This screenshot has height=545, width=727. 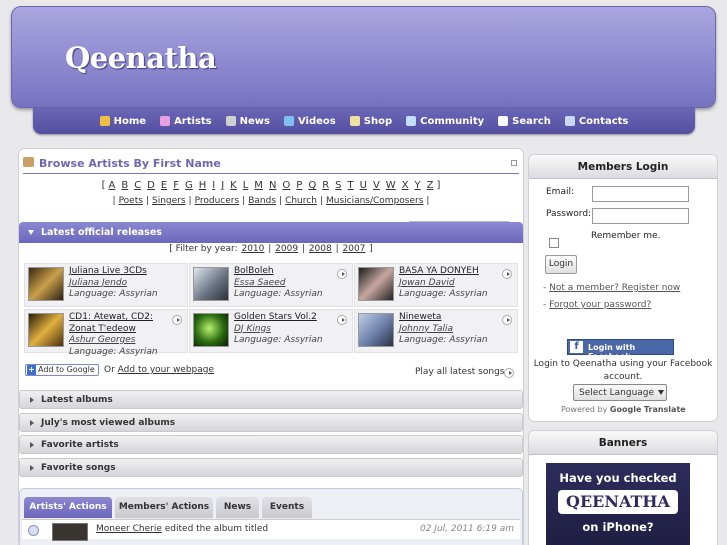 What do you see at coordinates (443, 318) in the screenshot?
I see `release-title: Nineweta` at bounding box center [443, 318].